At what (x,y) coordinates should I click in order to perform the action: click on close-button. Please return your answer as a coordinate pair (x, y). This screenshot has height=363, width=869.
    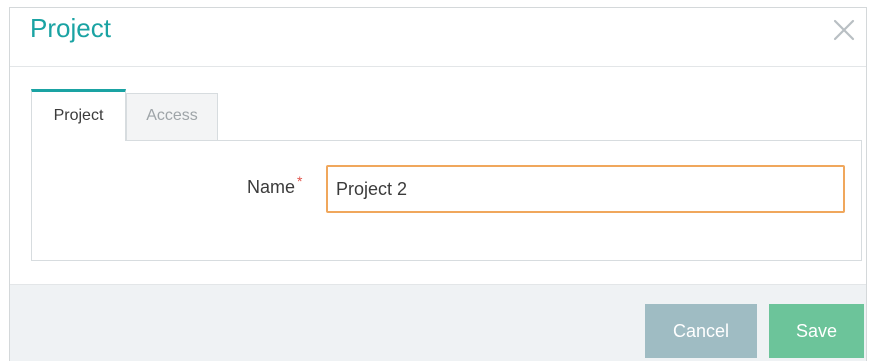
    Looking at the image, I should click on (844, 30).